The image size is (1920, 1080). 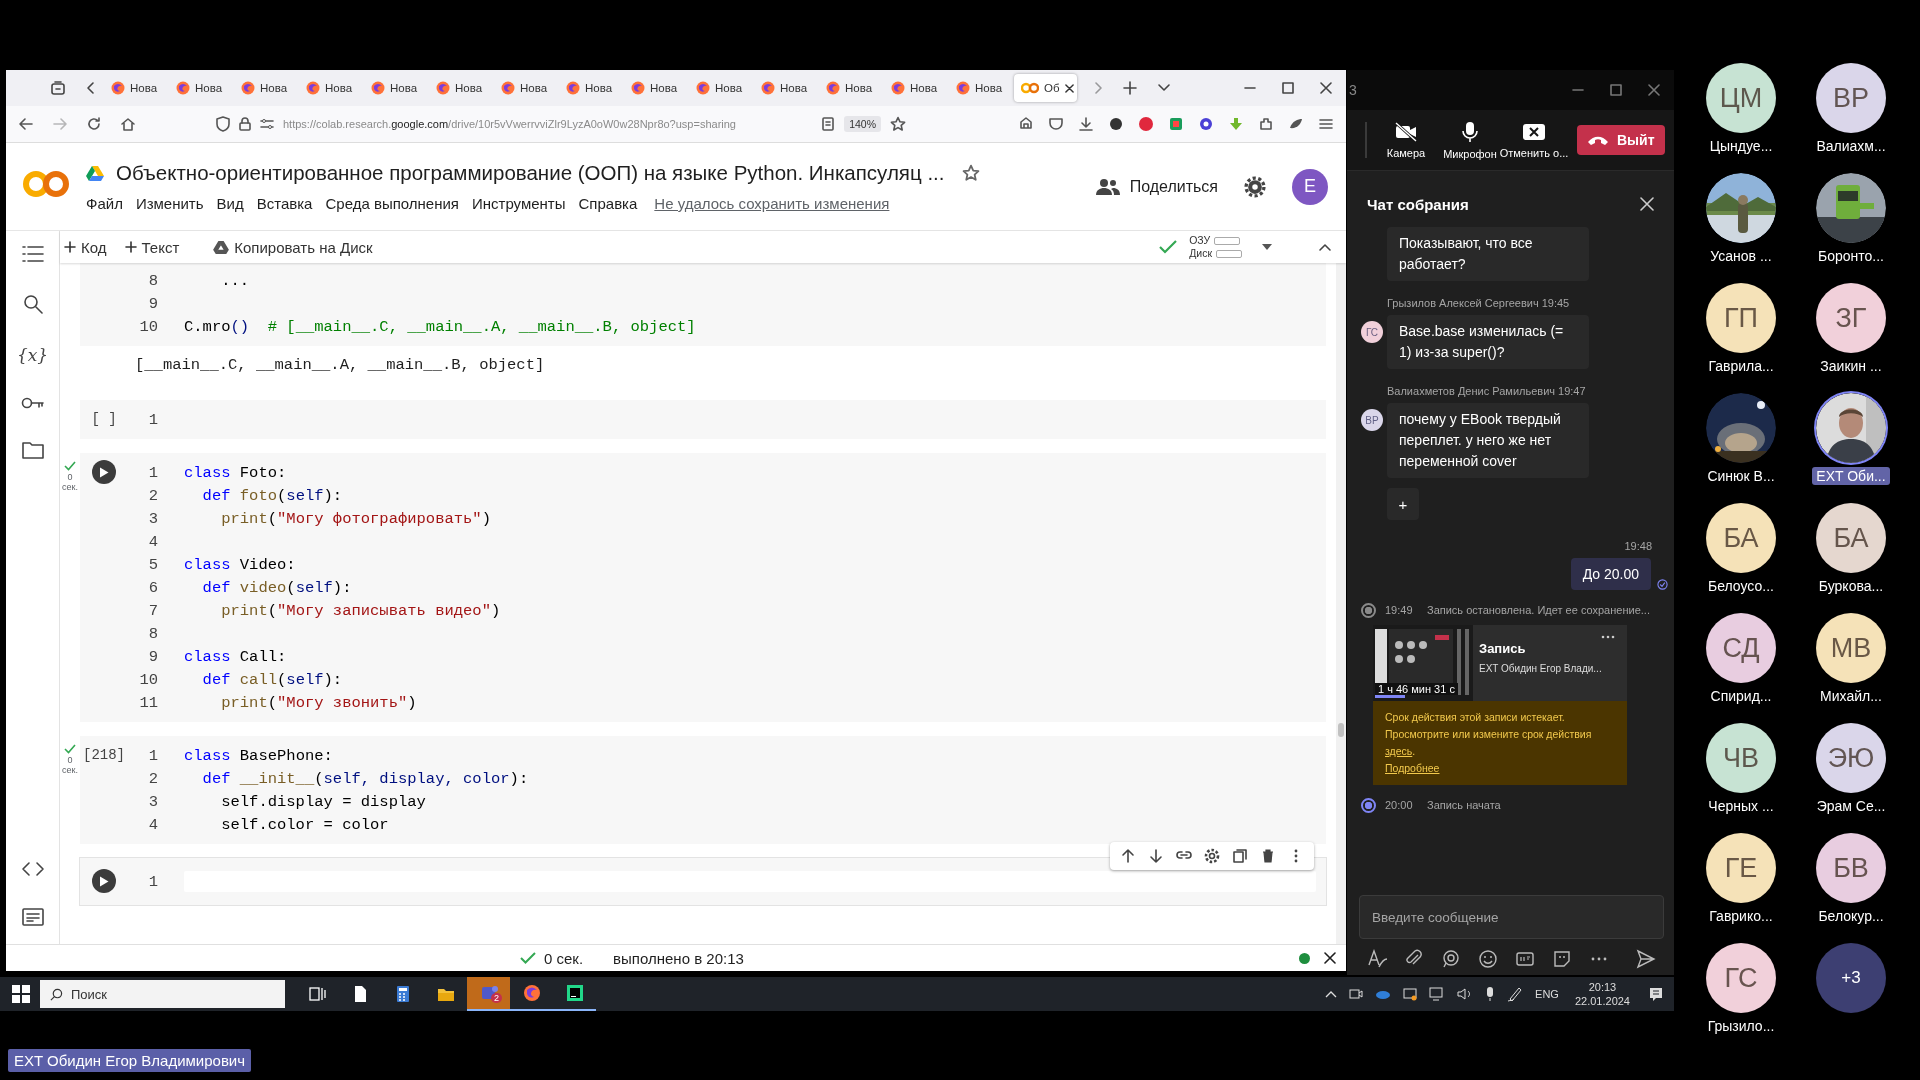 What do you see at coordinates (95, 173) in the screenshot?
I see `triangle-logo-icon` at bounding box center [95, 173].